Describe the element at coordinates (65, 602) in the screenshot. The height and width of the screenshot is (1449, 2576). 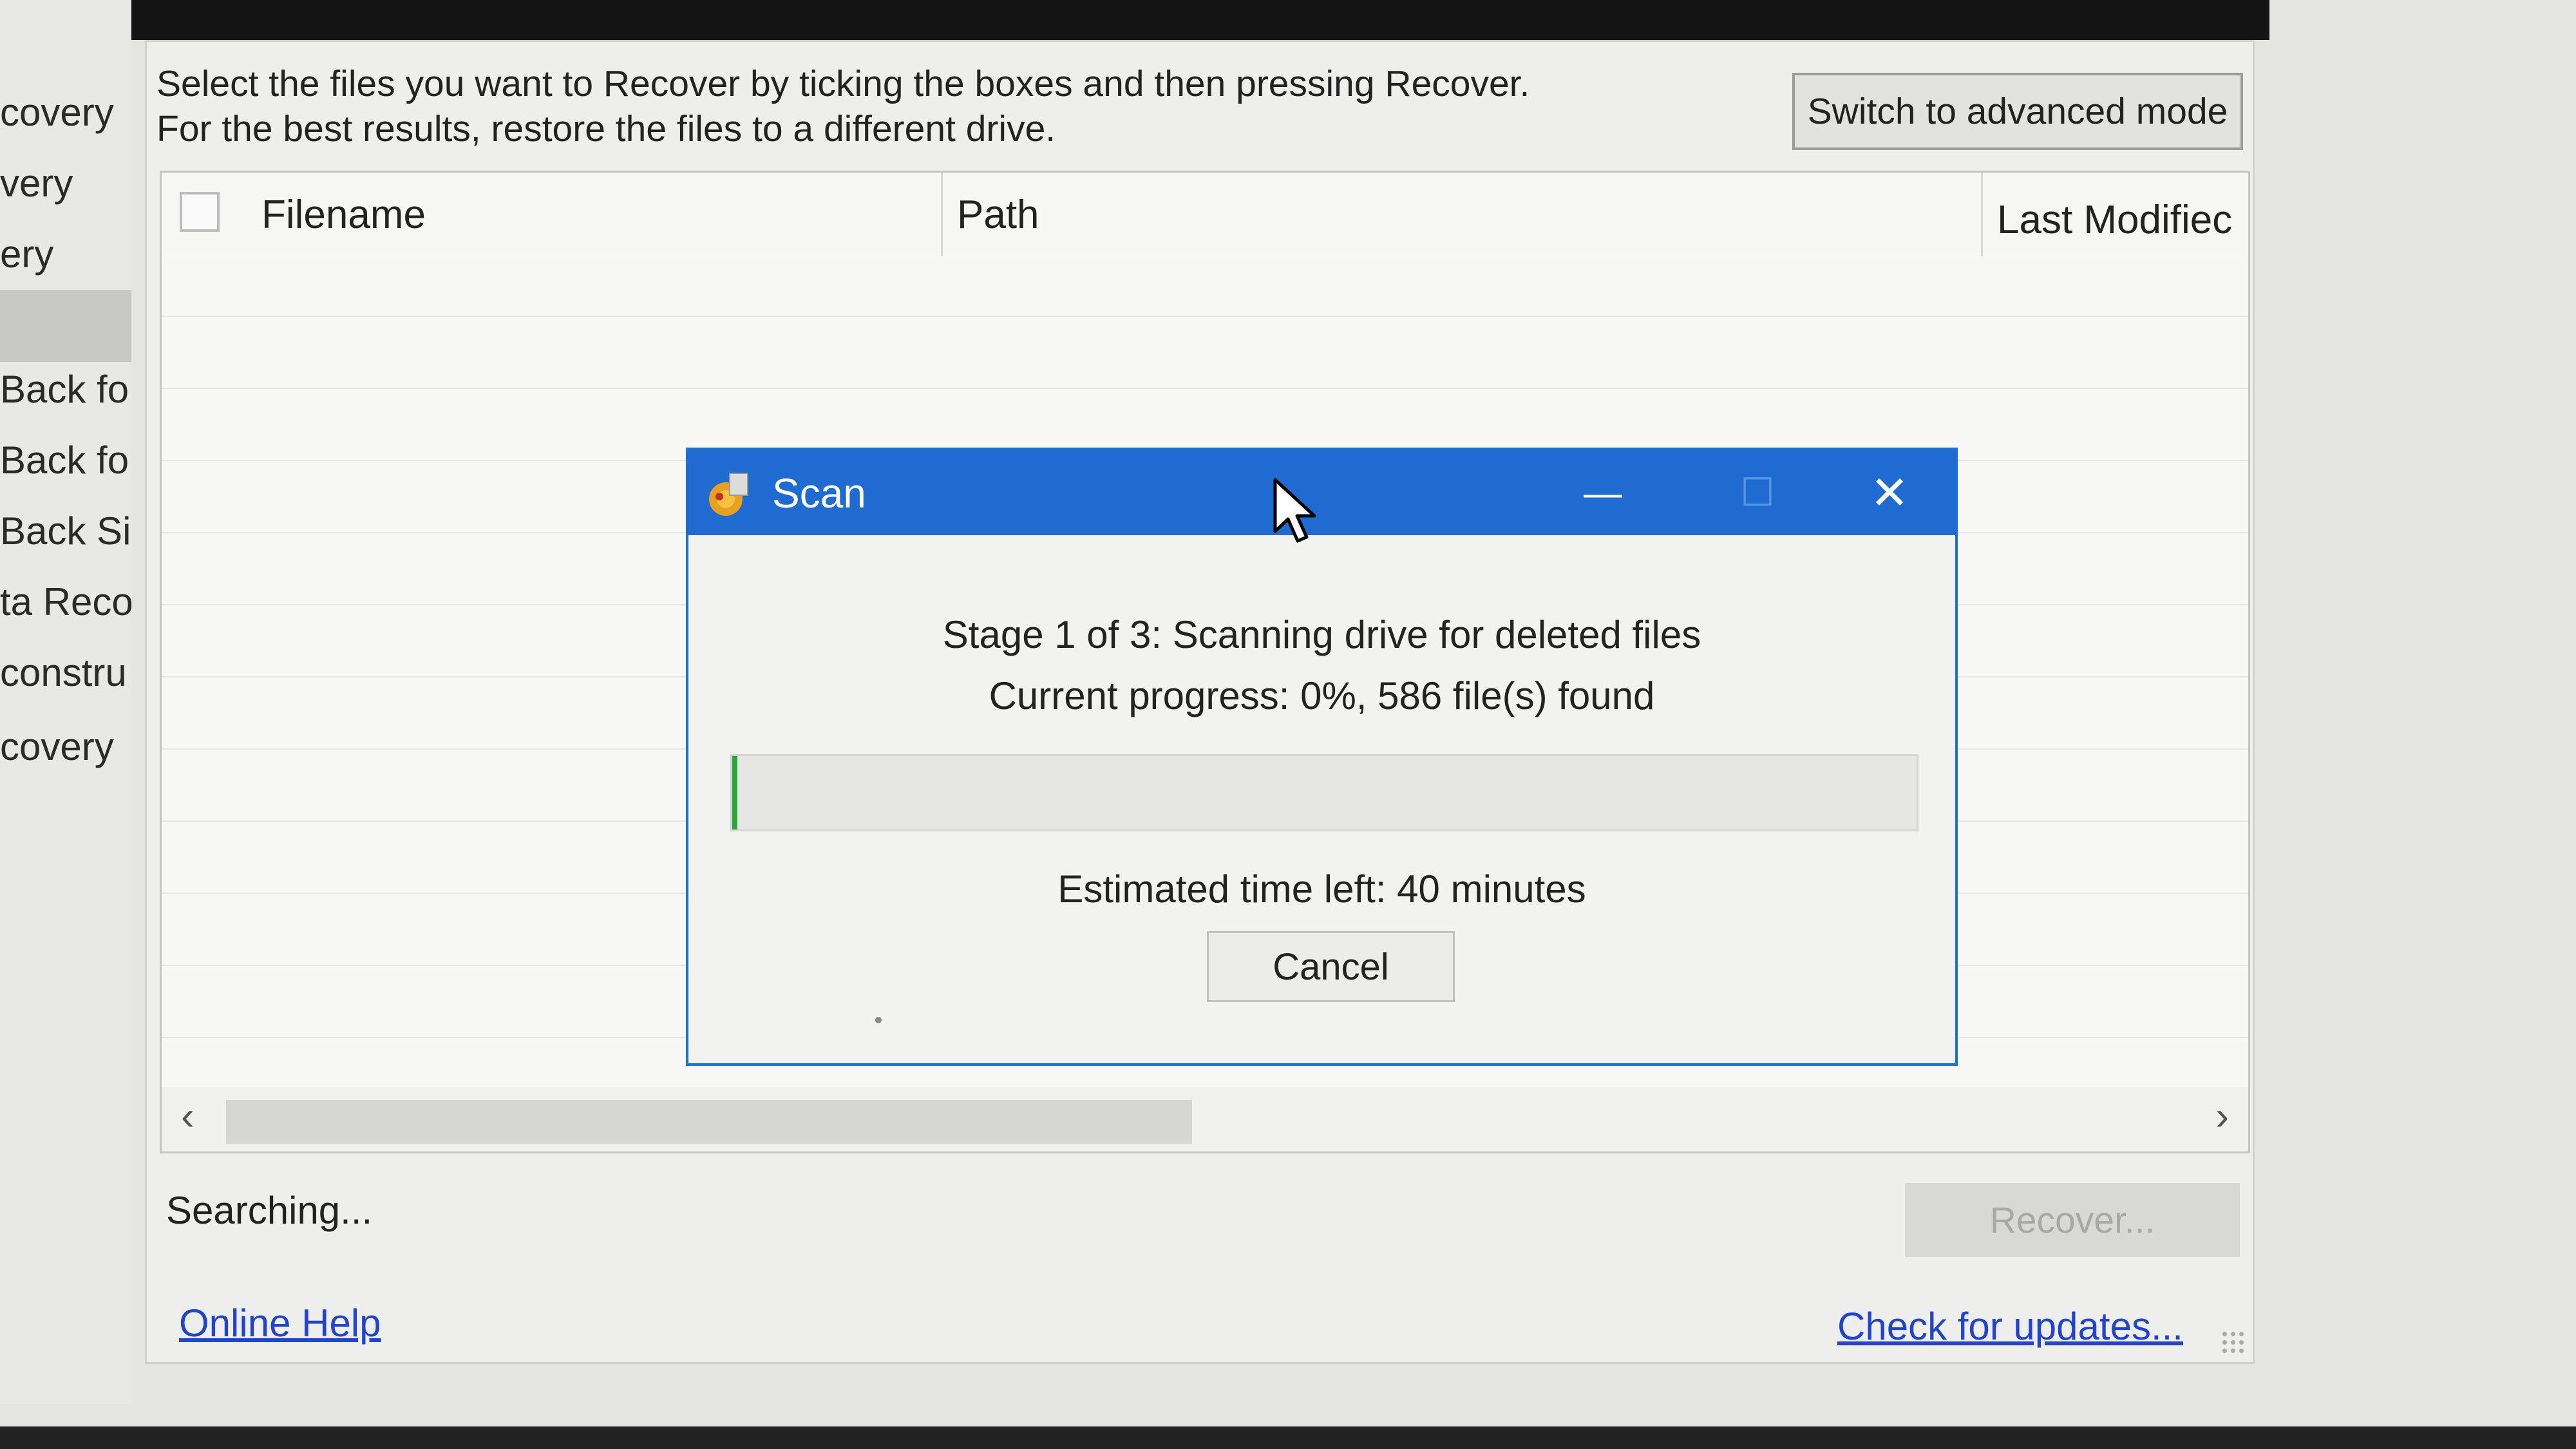
I see `list-item: ta Reco` at that location.